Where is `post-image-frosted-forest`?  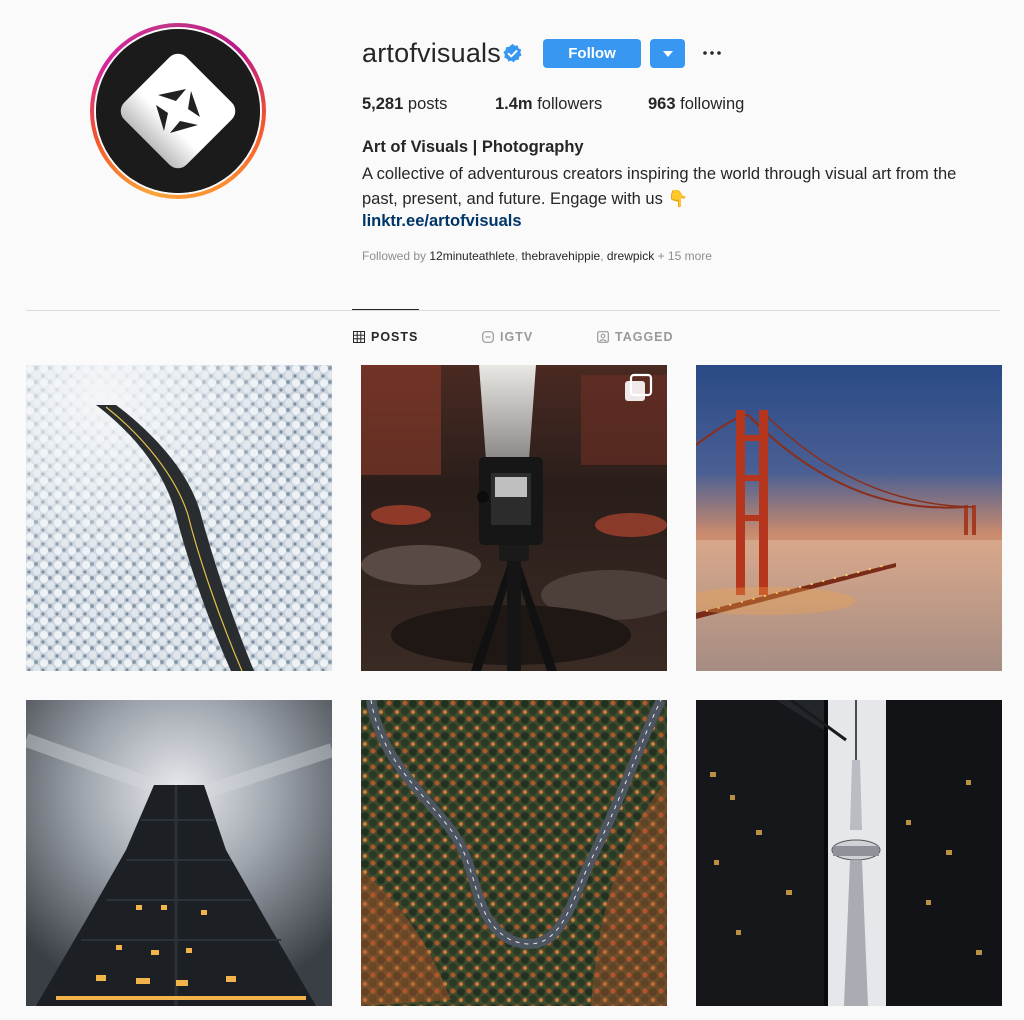
post-image-frosted-forest is located at coordinates (179, 518).